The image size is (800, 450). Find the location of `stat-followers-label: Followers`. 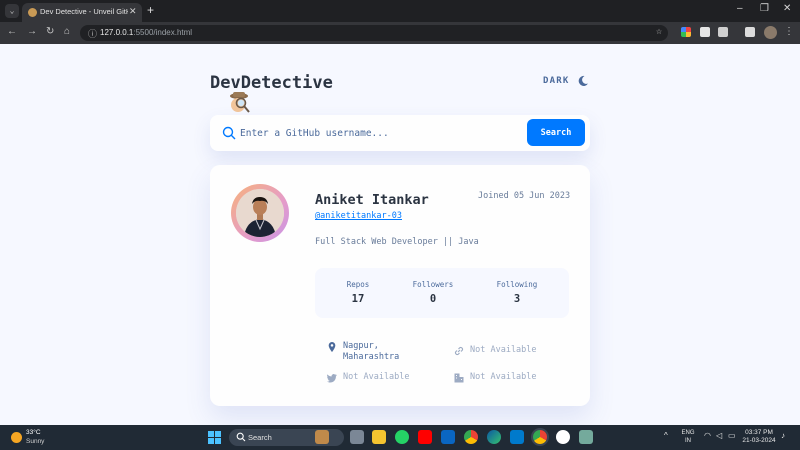

stat-followers-label: Followers is located at coordinates (433, 284).